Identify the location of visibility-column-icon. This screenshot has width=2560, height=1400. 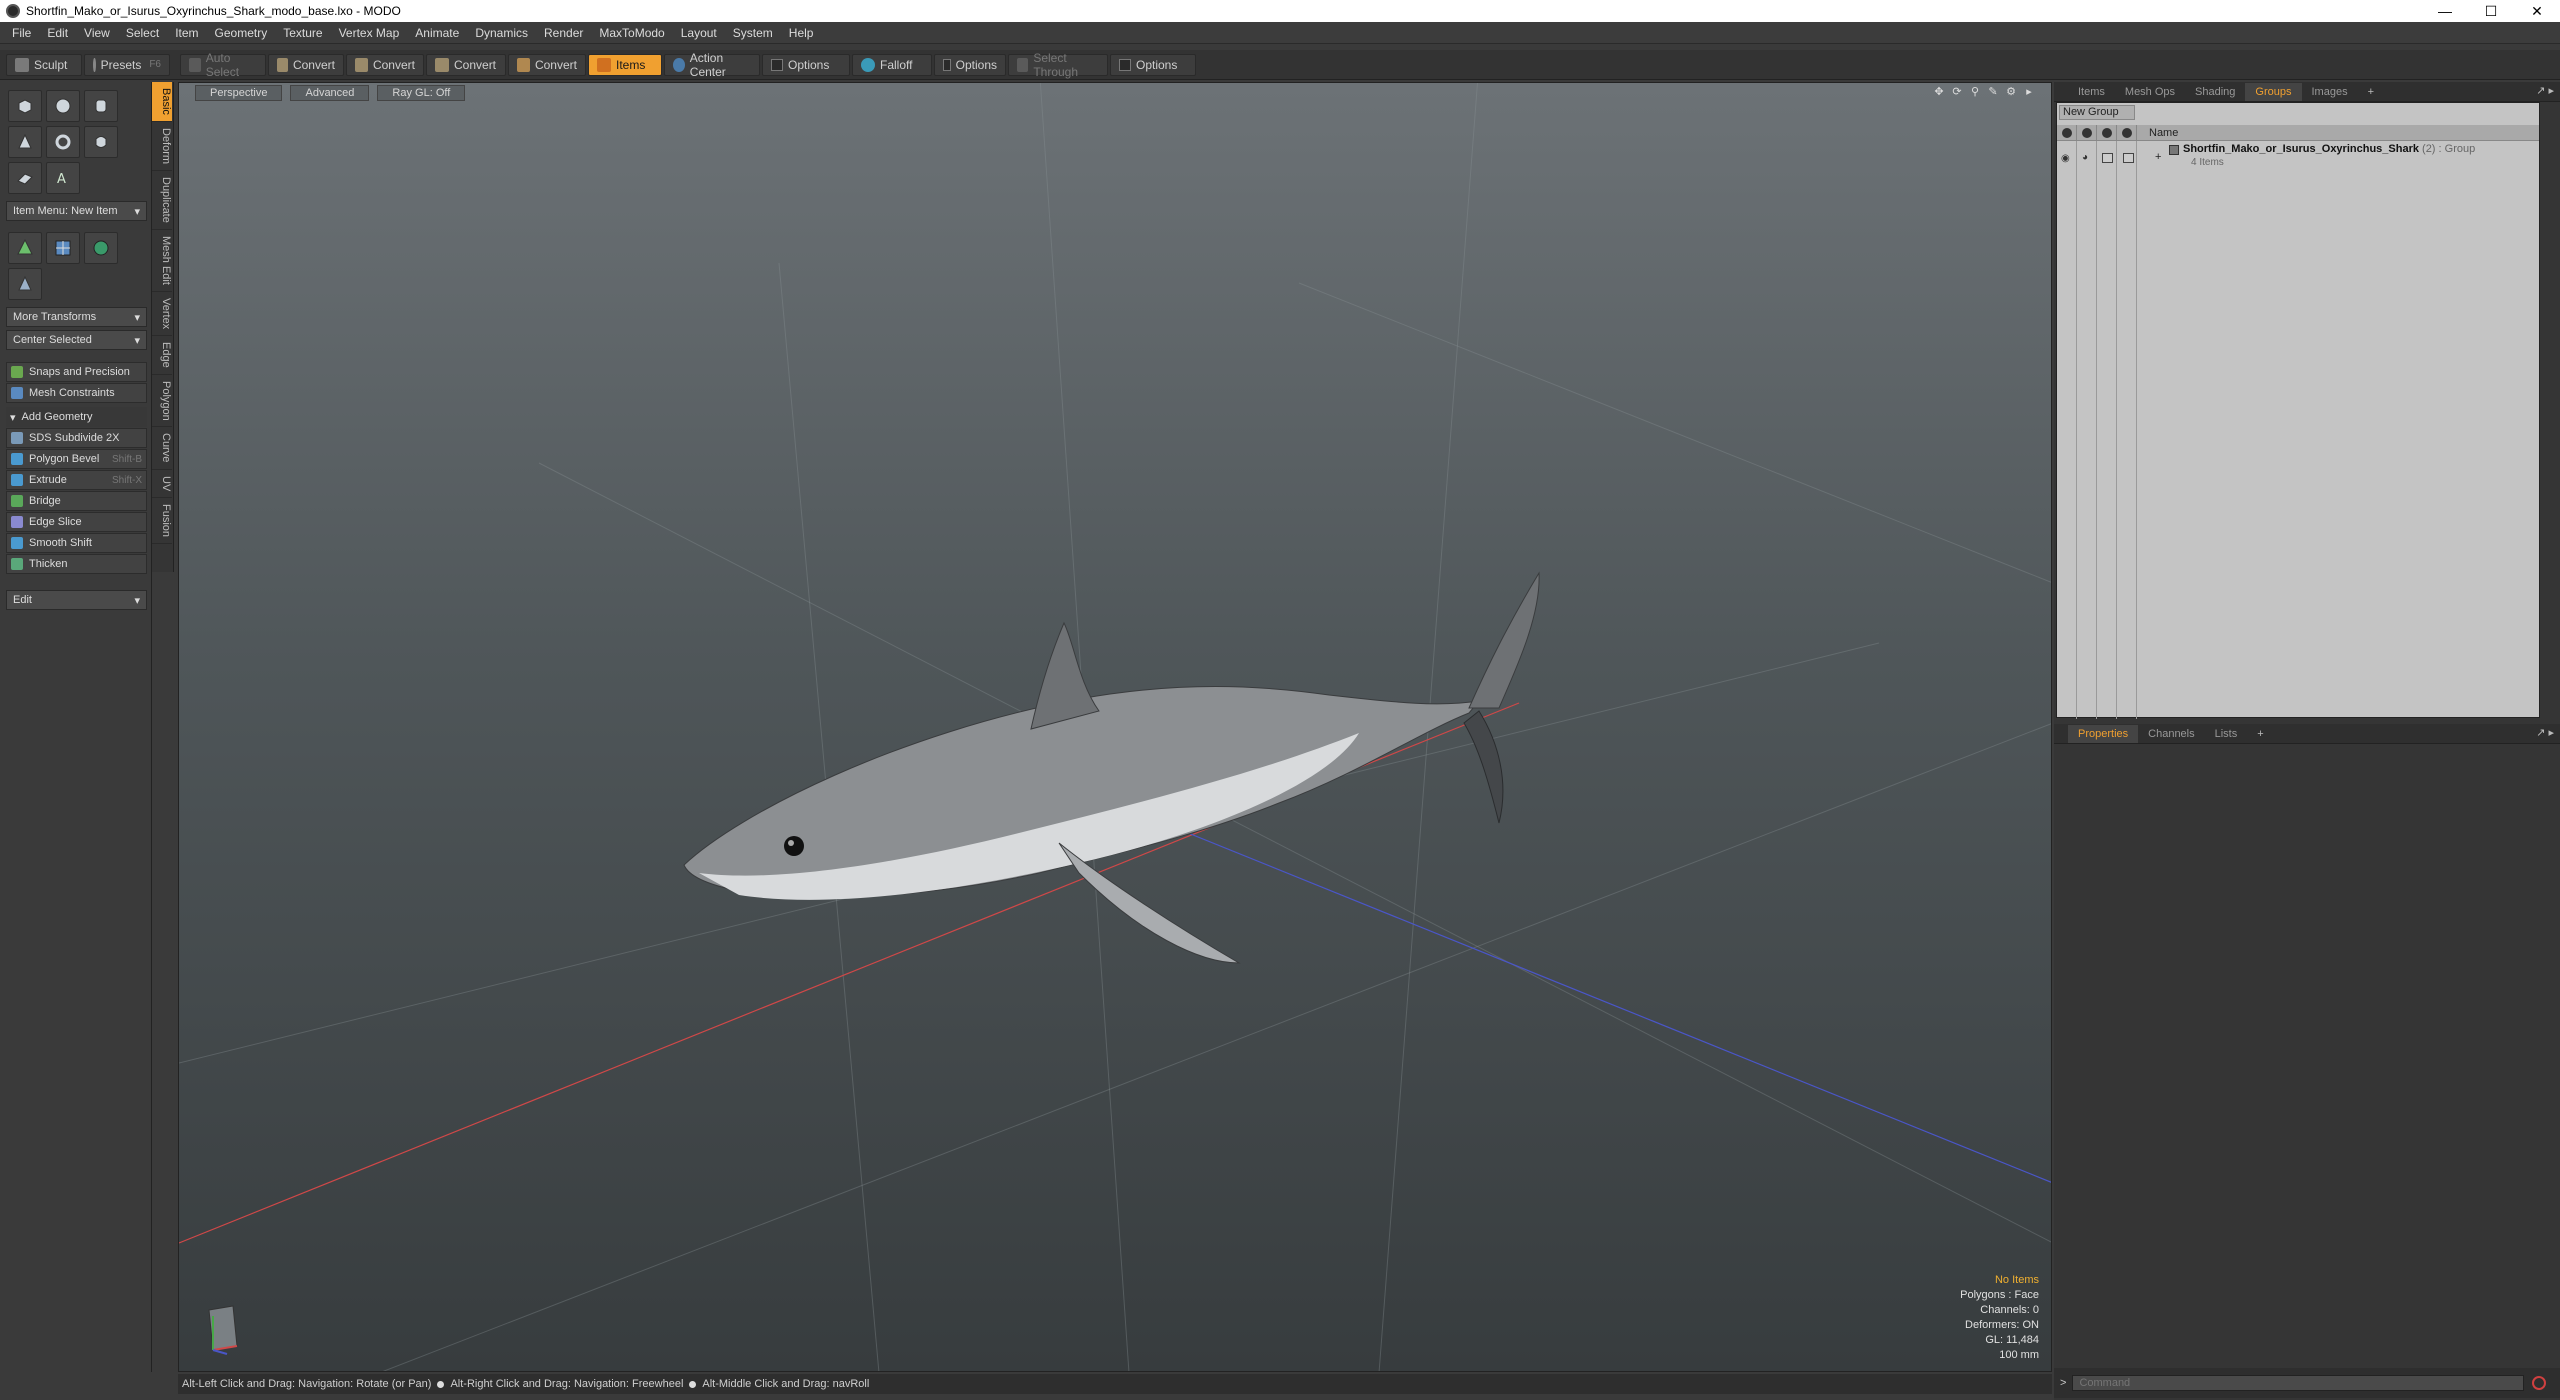
(2067, 133).